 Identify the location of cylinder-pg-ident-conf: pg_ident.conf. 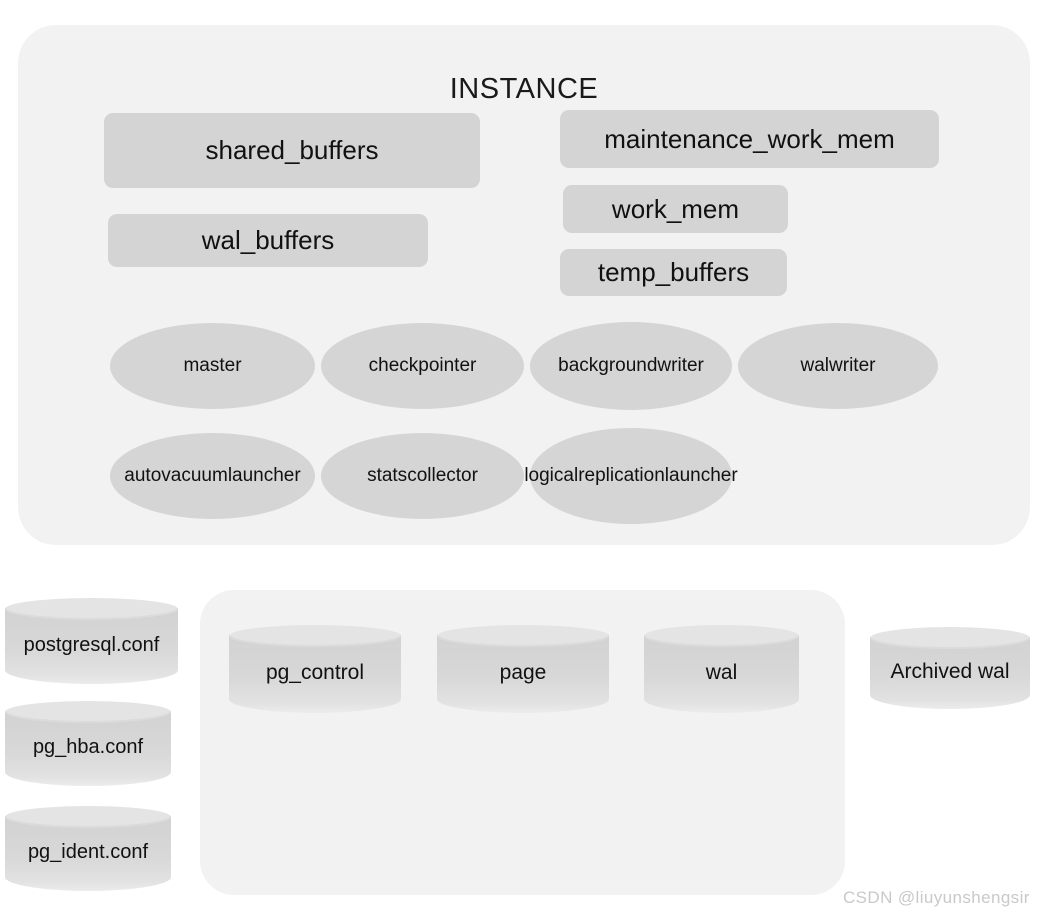
(88, 848).